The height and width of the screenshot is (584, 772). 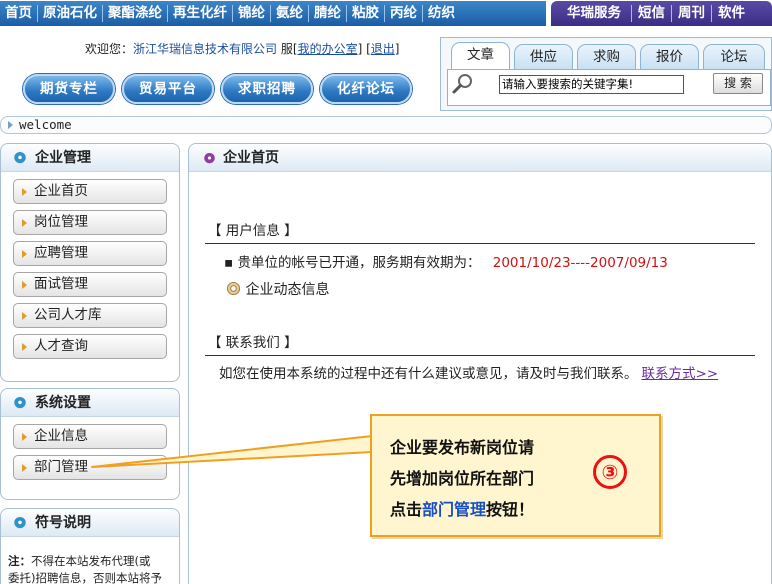 I want to click on callout-line-3-suffix: 按钮！, so click(x=510, y=509).